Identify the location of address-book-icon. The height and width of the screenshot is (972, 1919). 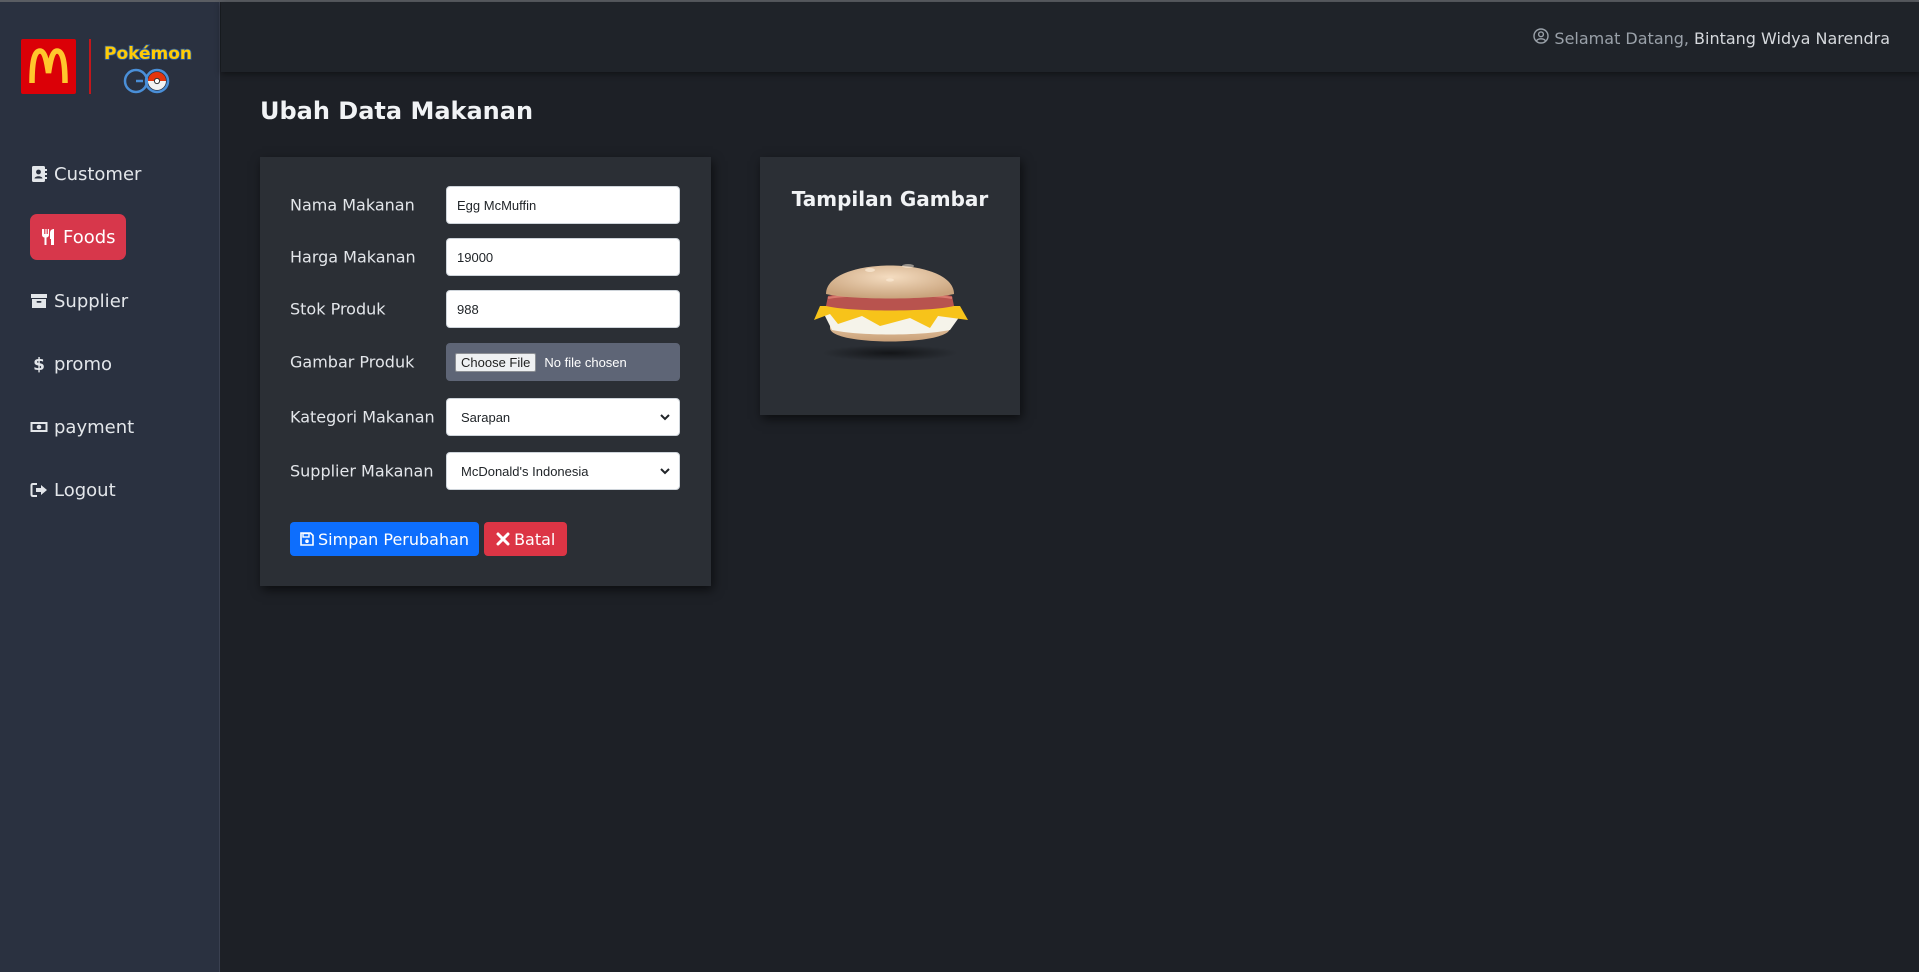
(39, 174).